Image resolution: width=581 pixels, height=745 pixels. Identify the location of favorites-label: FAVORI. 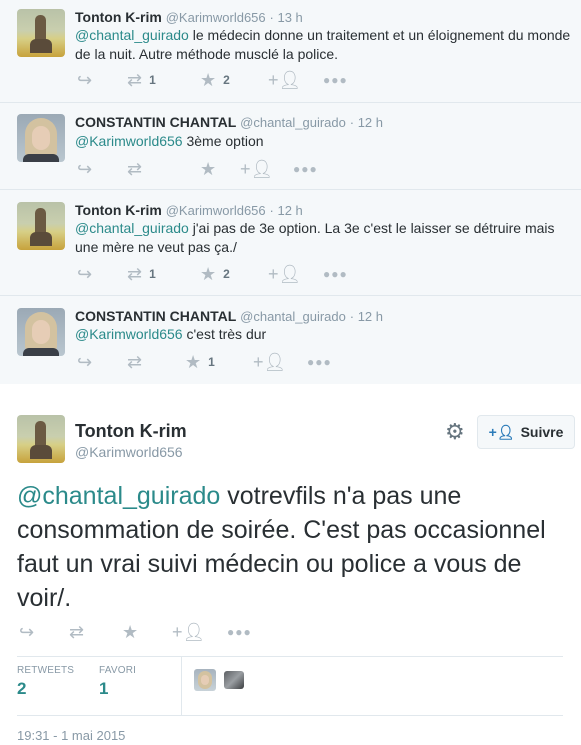
(118, 670).